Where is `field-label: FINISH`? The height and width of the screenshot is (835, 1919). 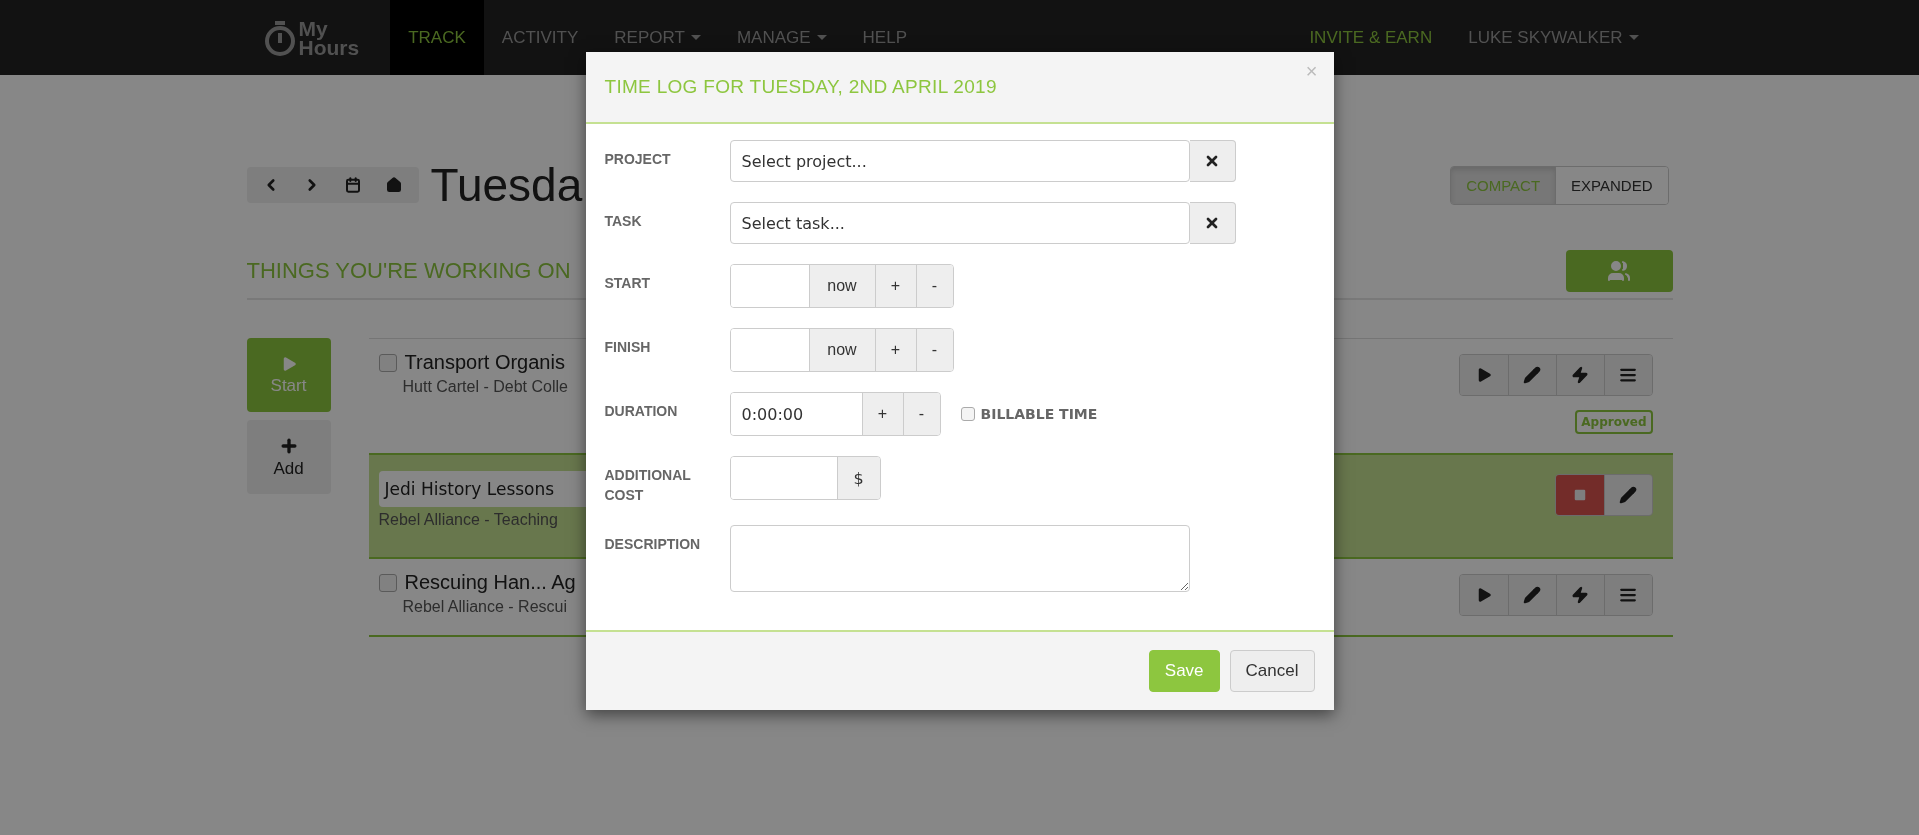
field-label: FINISH is located at coordinates (627, 347).